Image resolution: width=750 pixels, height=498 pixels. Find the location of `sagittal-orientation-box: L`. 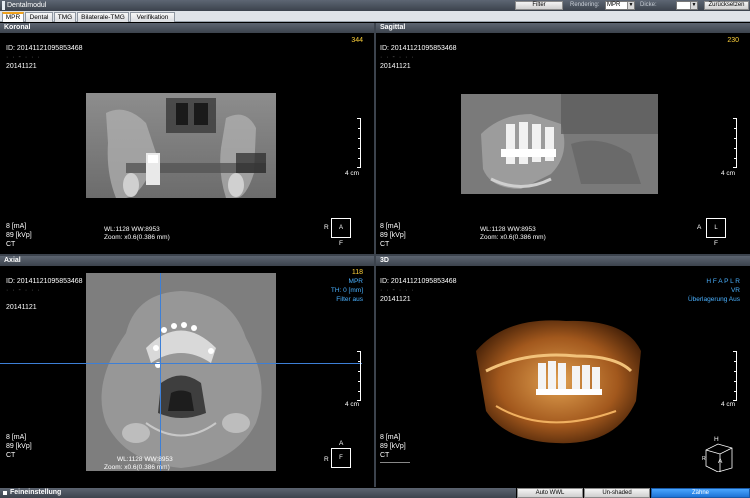

sagittal-orientation-box: L is located at coordinates (716, 228).